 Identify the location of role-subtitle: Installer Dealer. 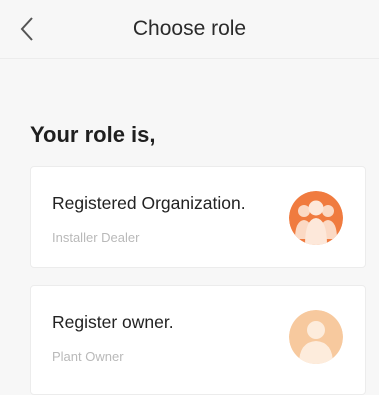
(96, 237).